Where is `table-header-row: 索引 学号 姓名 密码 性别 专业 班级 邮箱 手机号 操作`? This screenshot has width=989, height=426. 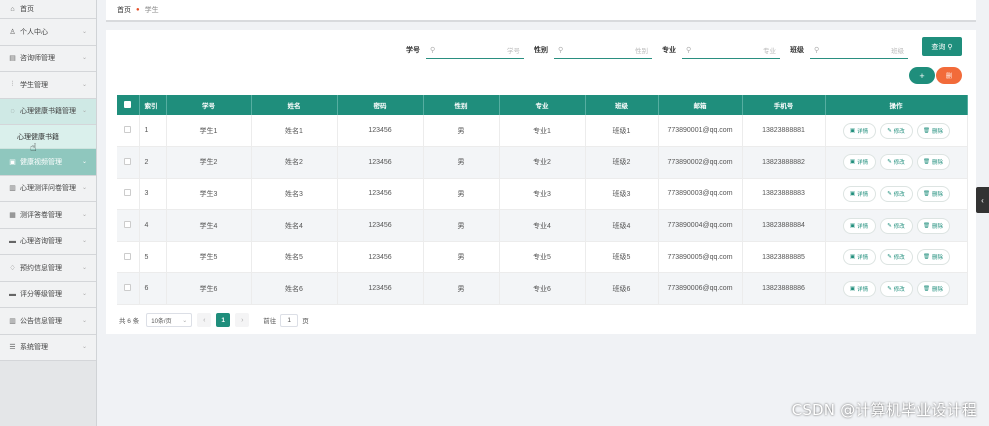 table-header-row: 索引 学号 姓名 密码 性别 专业 班级 邮箱 手机号 操作 is located at coordinates (542, 105).